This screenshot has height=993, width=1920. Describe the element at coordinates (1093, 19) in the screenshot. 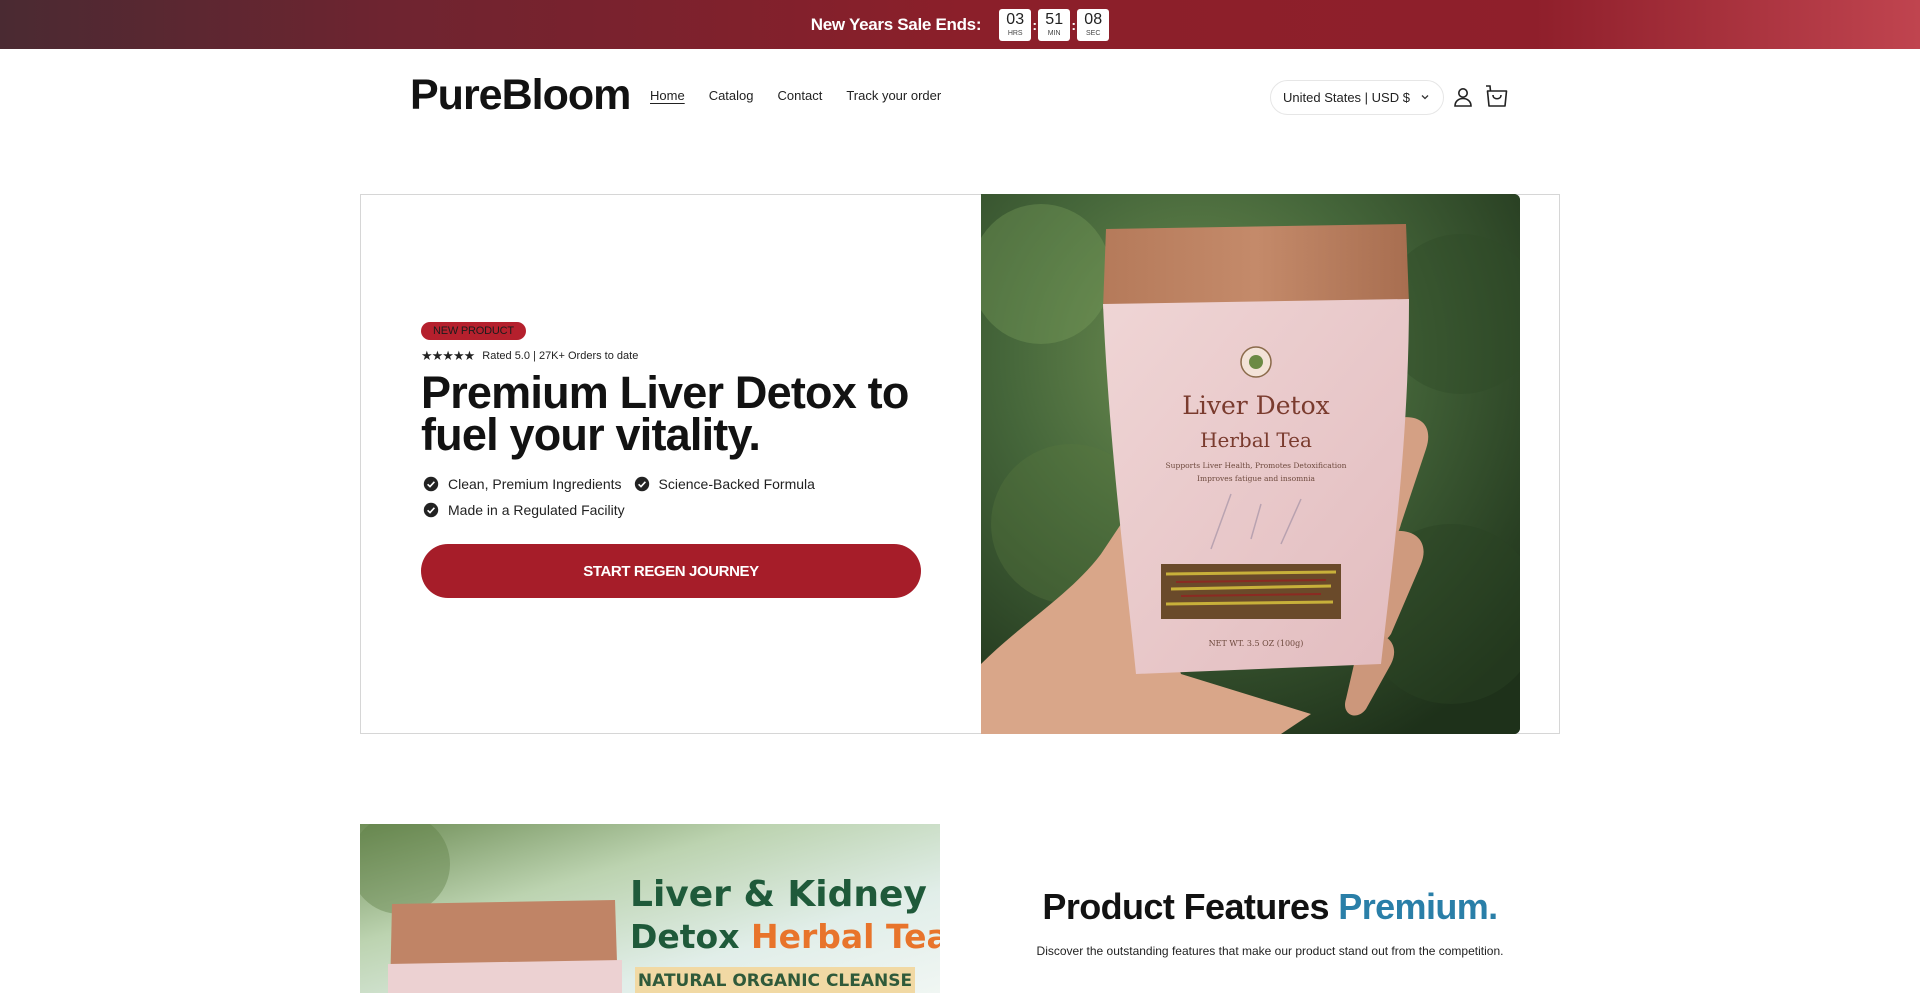

I see `timer-seconds-value: 08` at that location.